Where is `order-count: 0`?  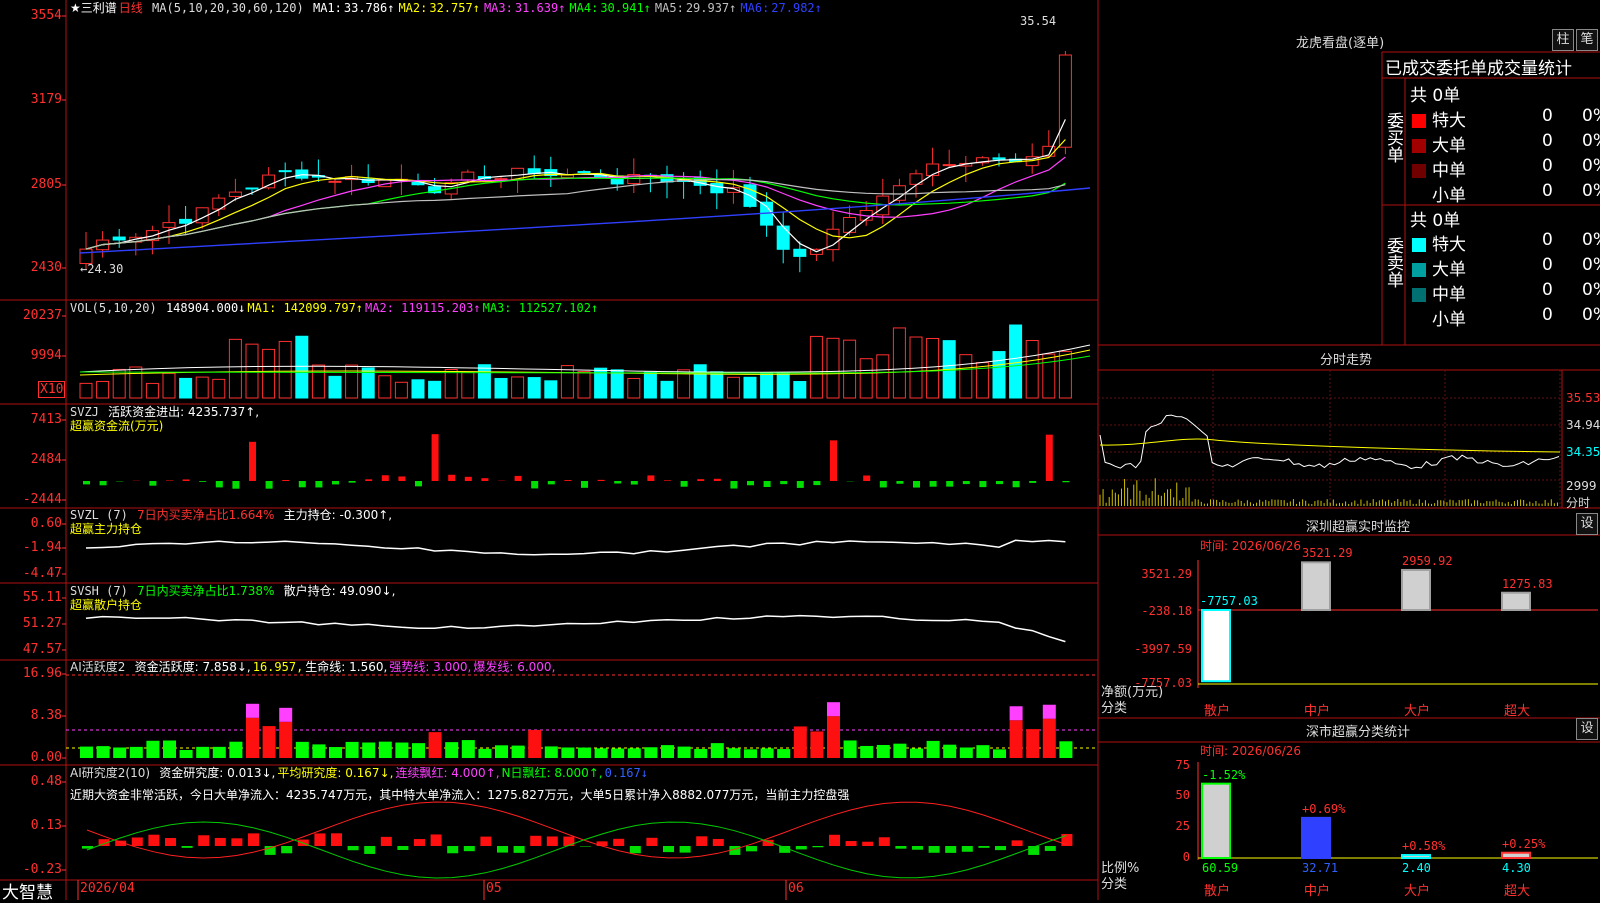 order-count: 0 is located at coordinates (1547, 116).